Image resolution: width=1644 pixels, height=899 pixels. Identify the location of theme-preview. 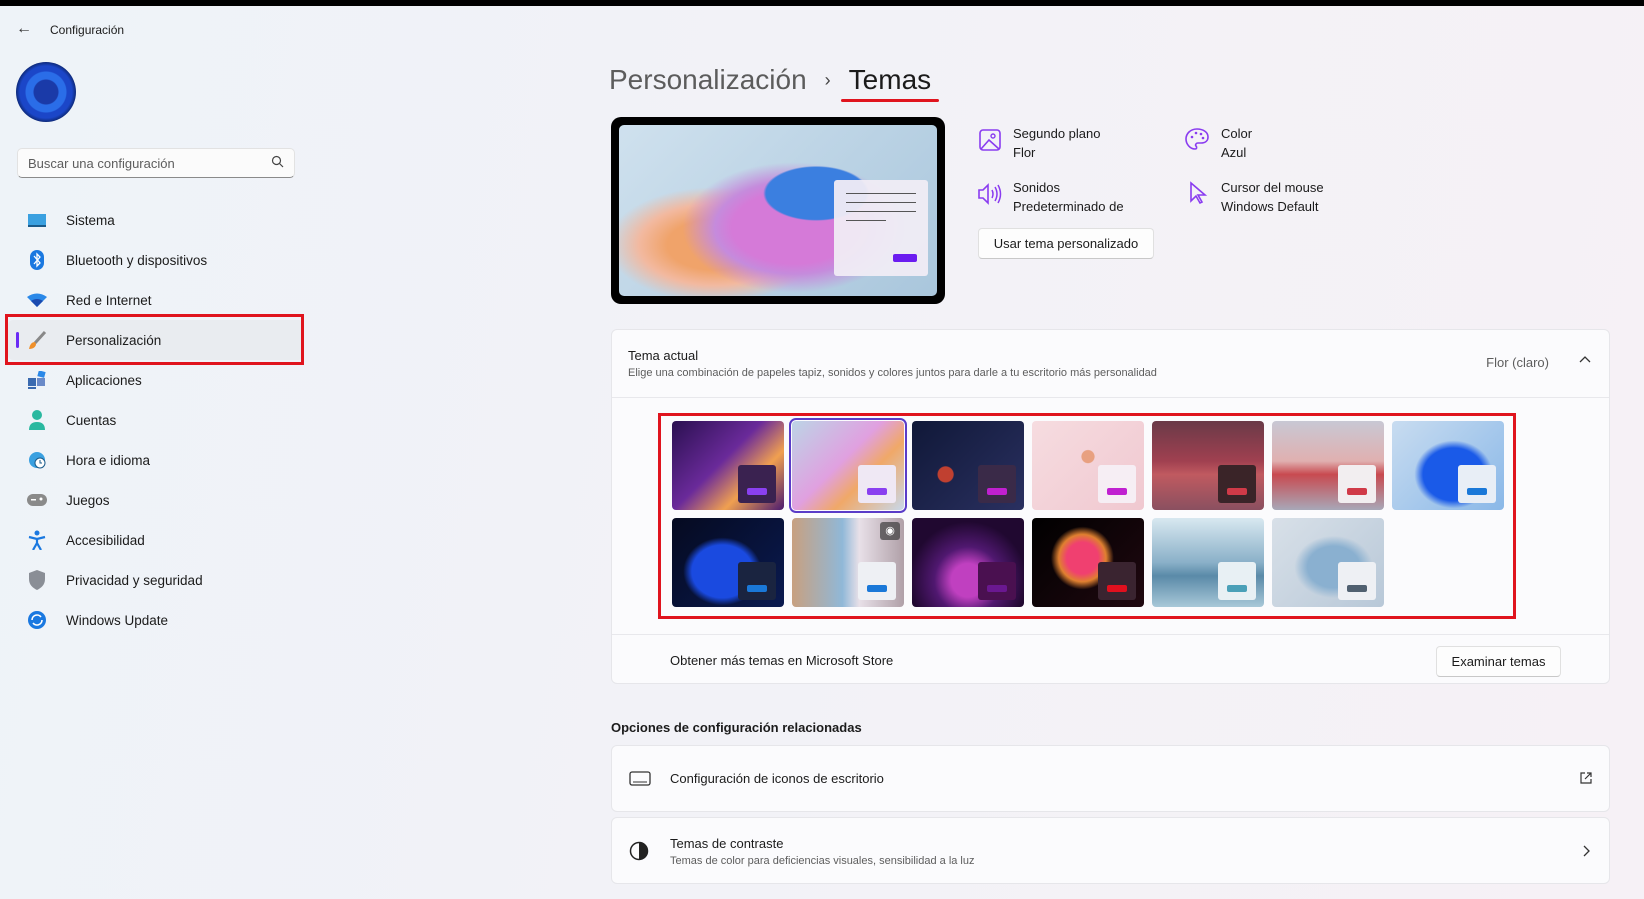
(778, 210).